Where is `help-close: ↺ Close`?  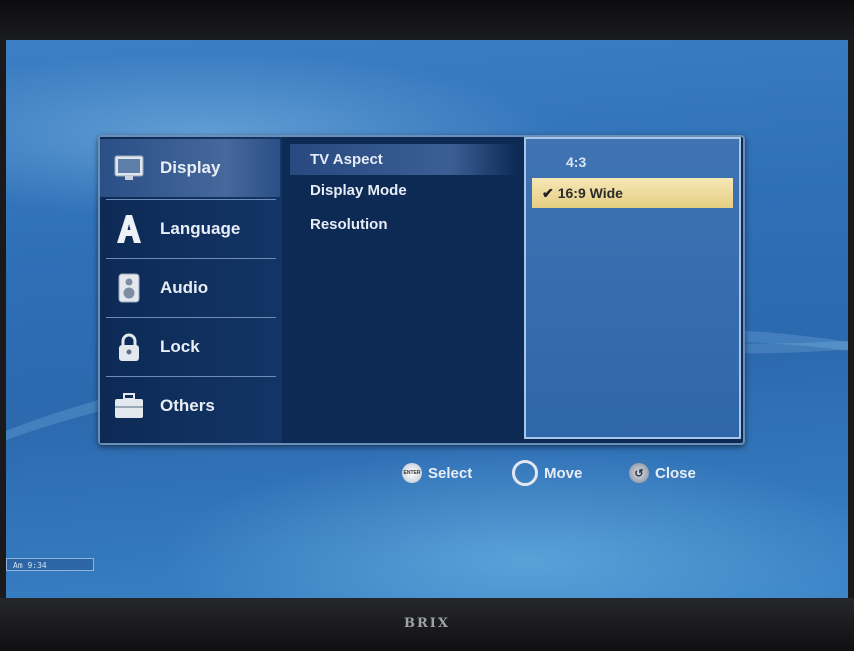 help-close: ↺ Close is located at coordinates (662, 473).